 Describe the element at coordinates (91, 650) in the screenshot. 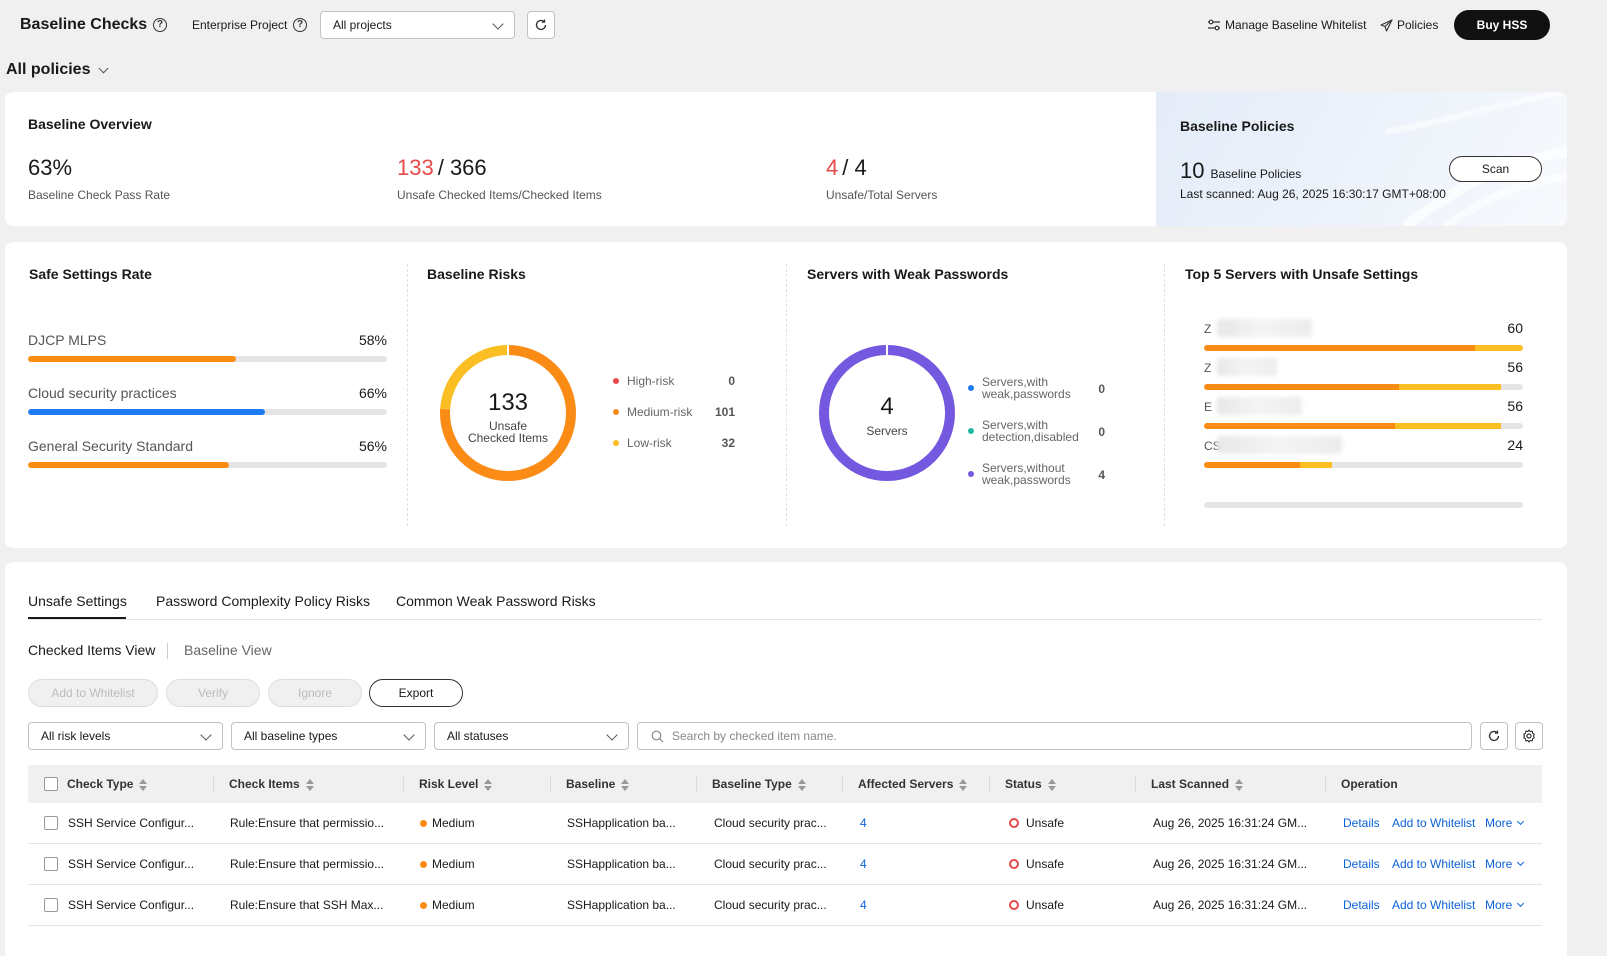

I see `view-checked-items: Checked Items View` at that location.